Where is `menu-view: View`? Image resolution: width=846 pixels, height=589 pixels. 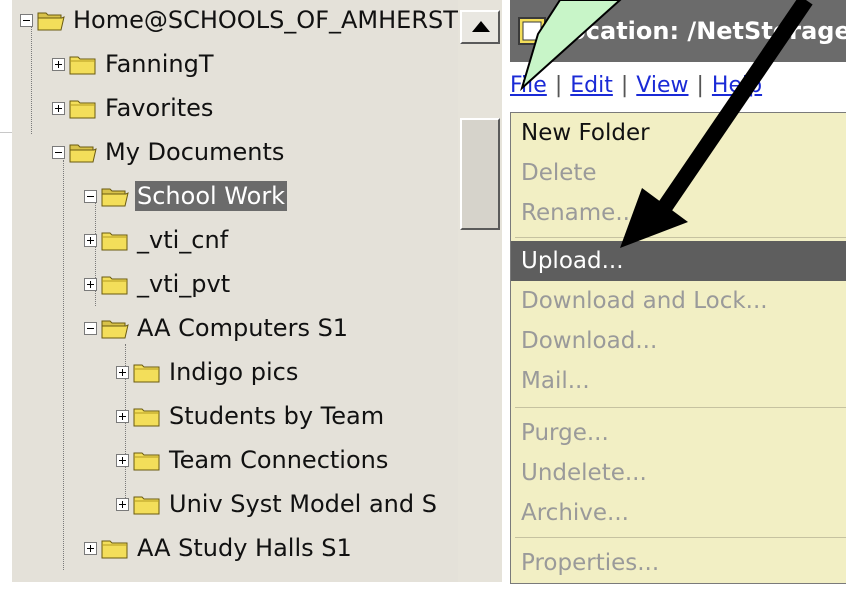
menu-view: View is located at coordinates (662, 85).